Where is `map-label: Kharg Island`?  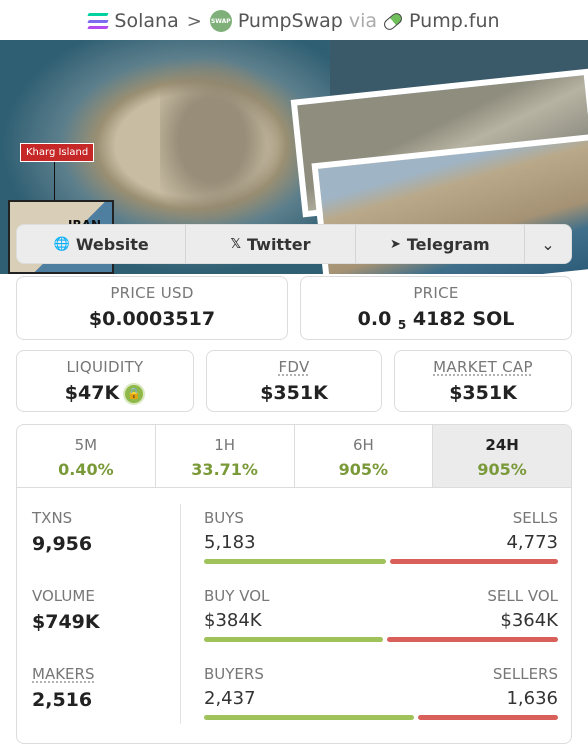
map-label: Kharg Island is located at coordinates (57, 152).